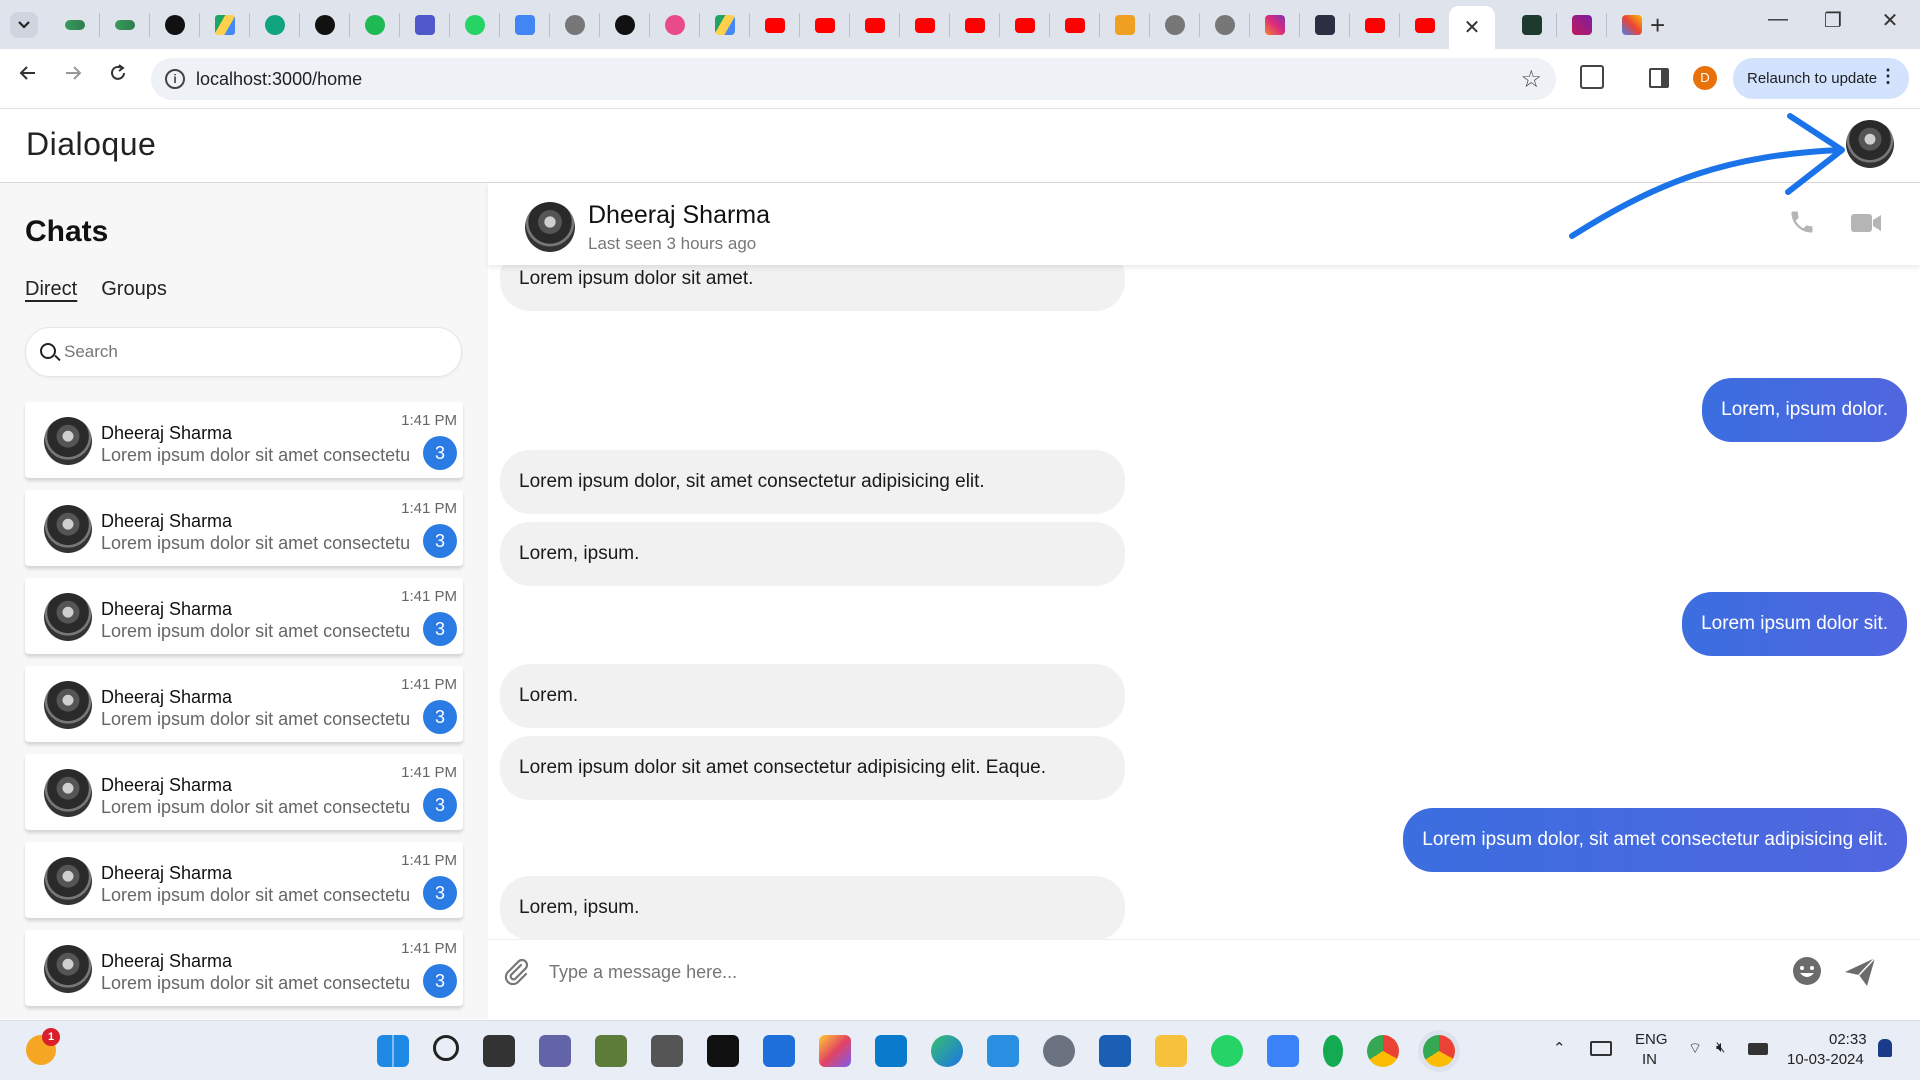  Describe the element at coordinates (1720, 1047) in the screenshot. I see `volume-muted-icon: 🔇︎` at that location.